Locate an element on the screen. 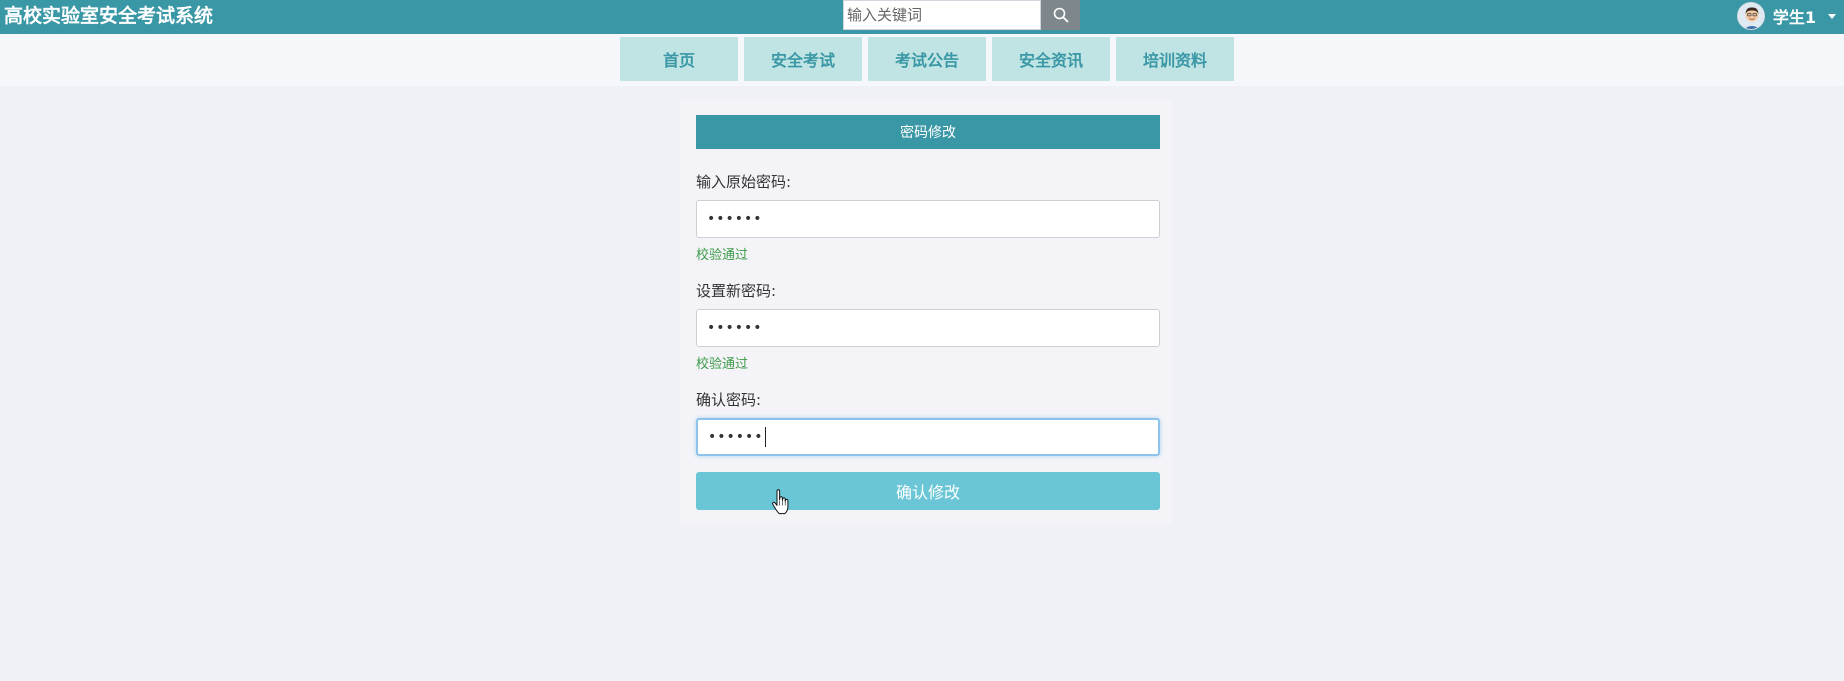  new-password-label: 设置新密码: is located at coordinates (736, 291).